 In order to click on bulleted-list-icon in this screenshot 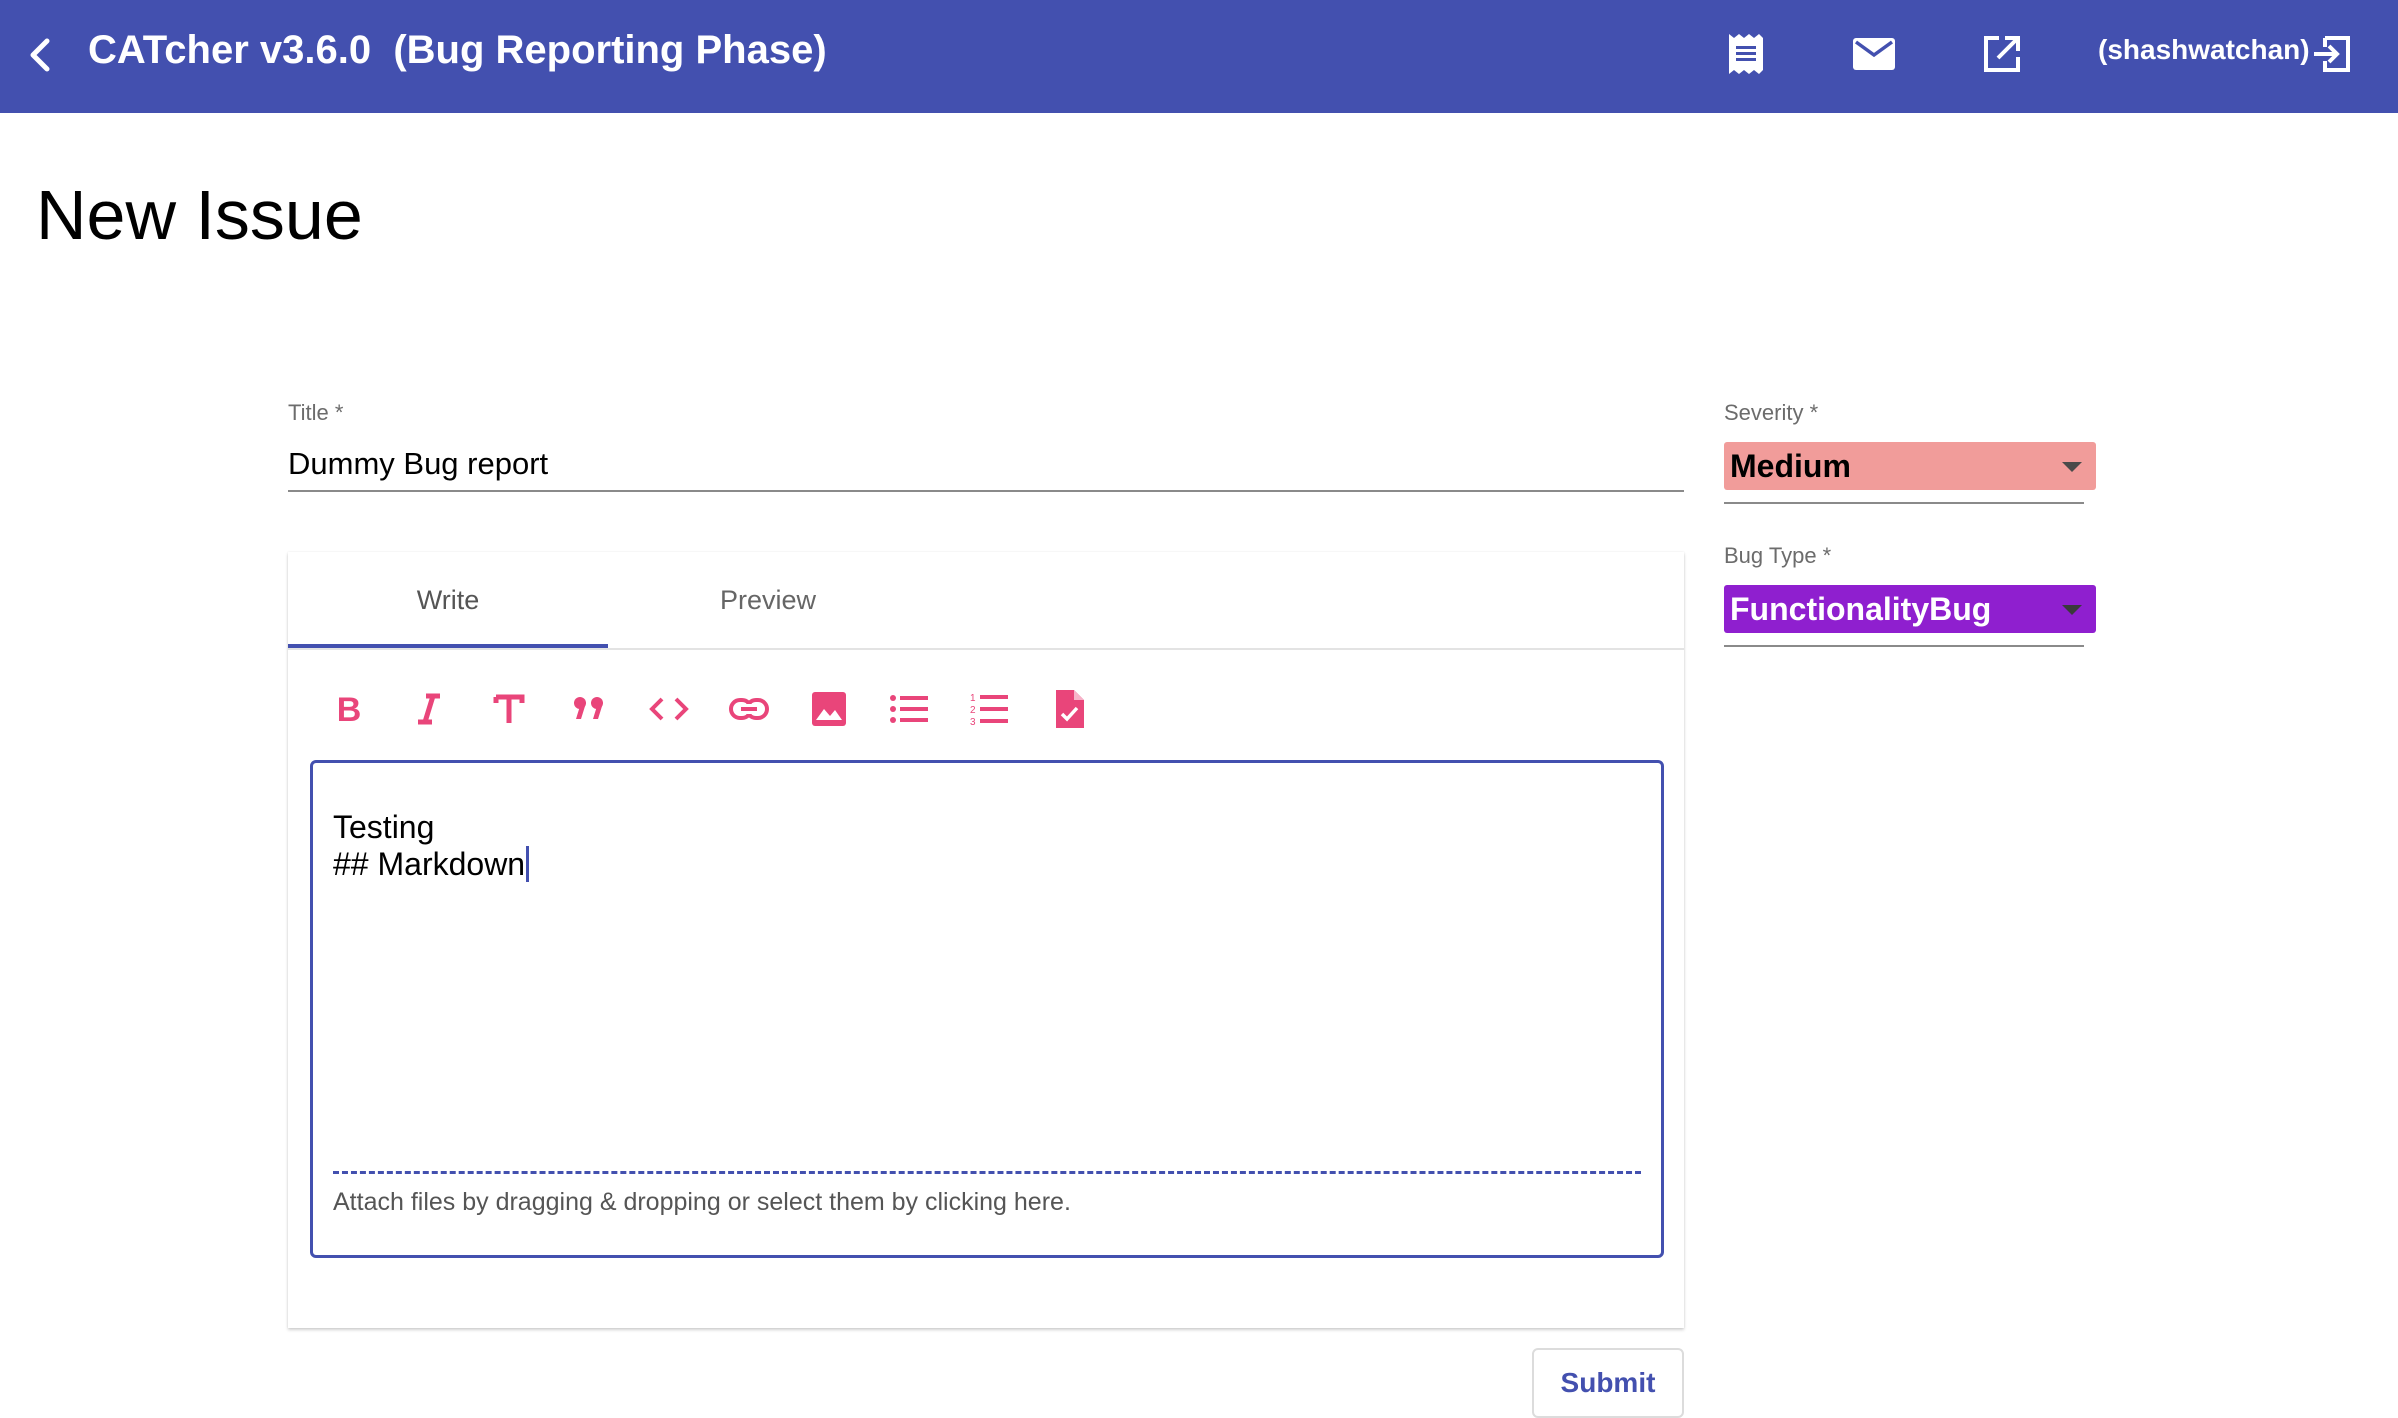, I will do `click(909, 709)`.